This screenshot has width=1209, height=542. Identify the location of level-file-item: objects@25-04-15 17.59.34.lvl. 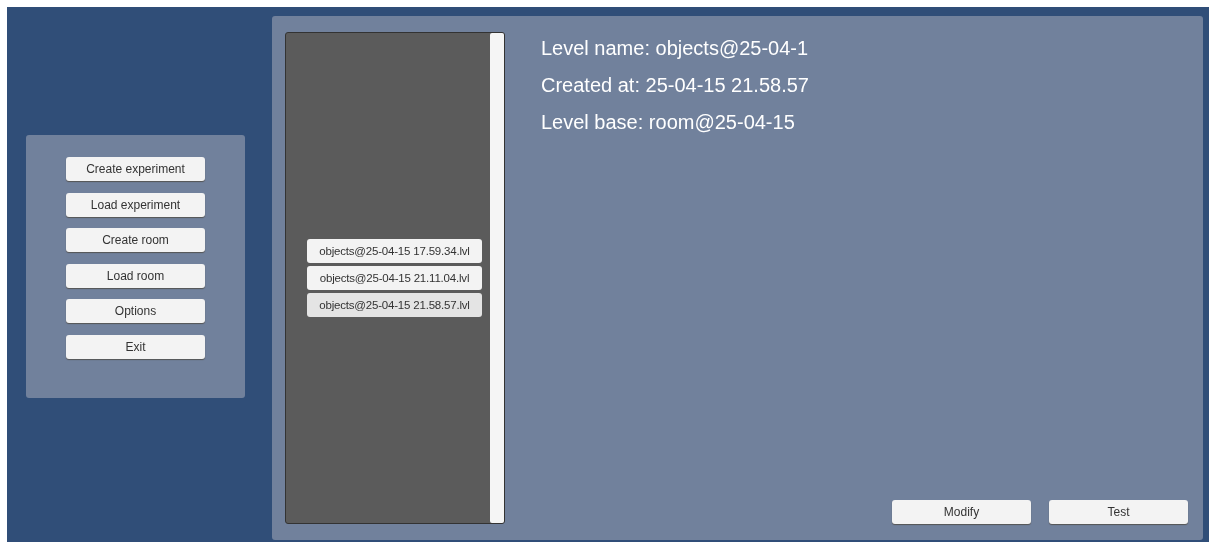
(394, 251).